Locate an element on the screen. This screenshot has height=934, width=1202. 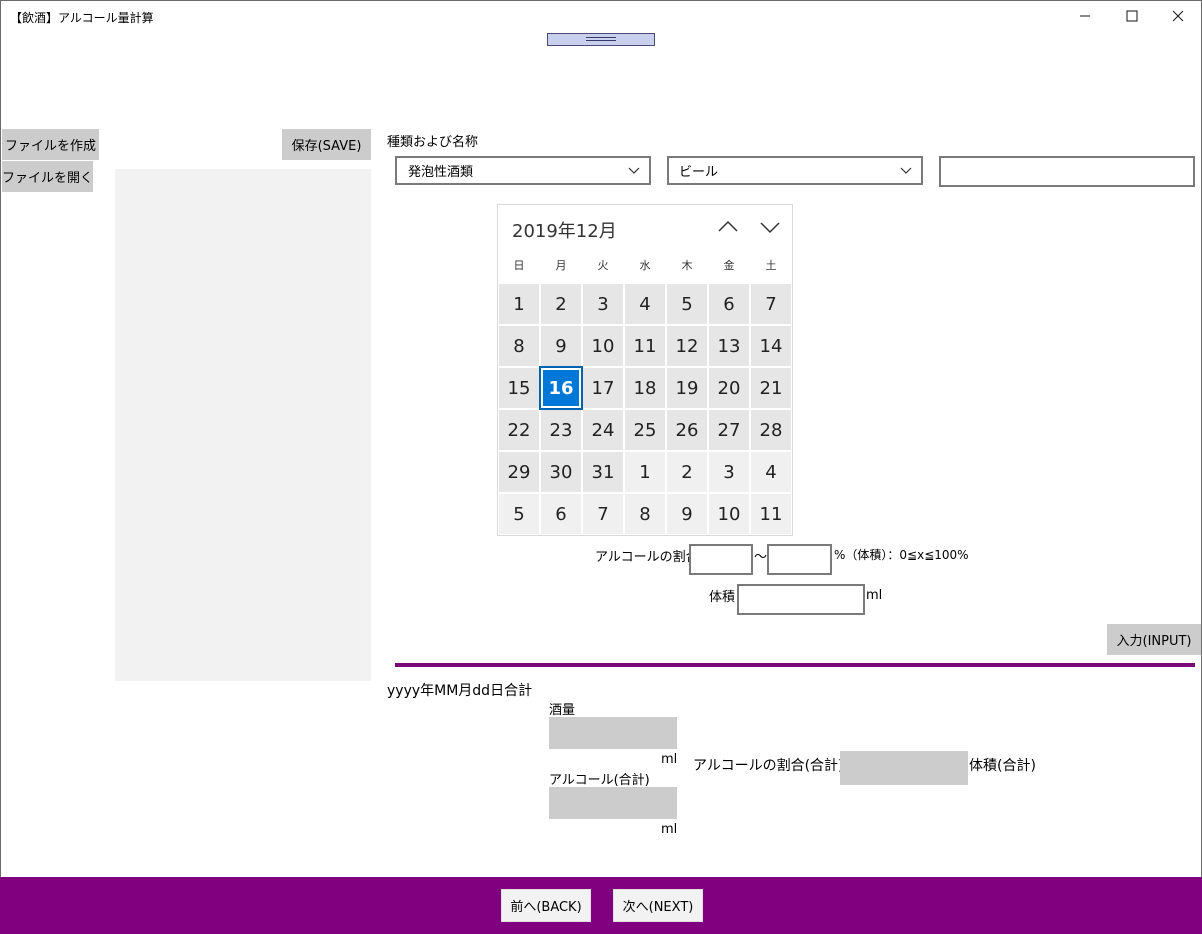
create-file-button: ファイルを作成 is located at coordinates (50, 144).